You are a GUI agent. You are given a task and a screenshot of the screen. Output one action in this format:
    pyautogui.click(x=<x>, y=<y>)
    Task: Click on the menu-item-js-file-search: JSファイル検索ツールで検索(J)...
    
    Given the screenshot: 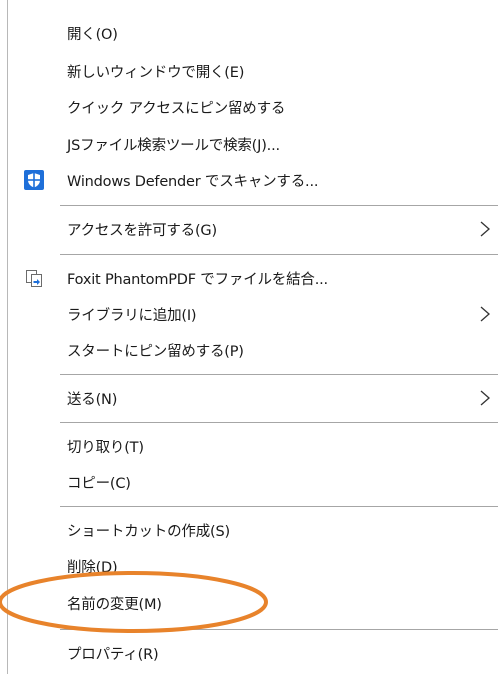 What is the action you would take?
    pyautogui.click(x=256, y=144)
    